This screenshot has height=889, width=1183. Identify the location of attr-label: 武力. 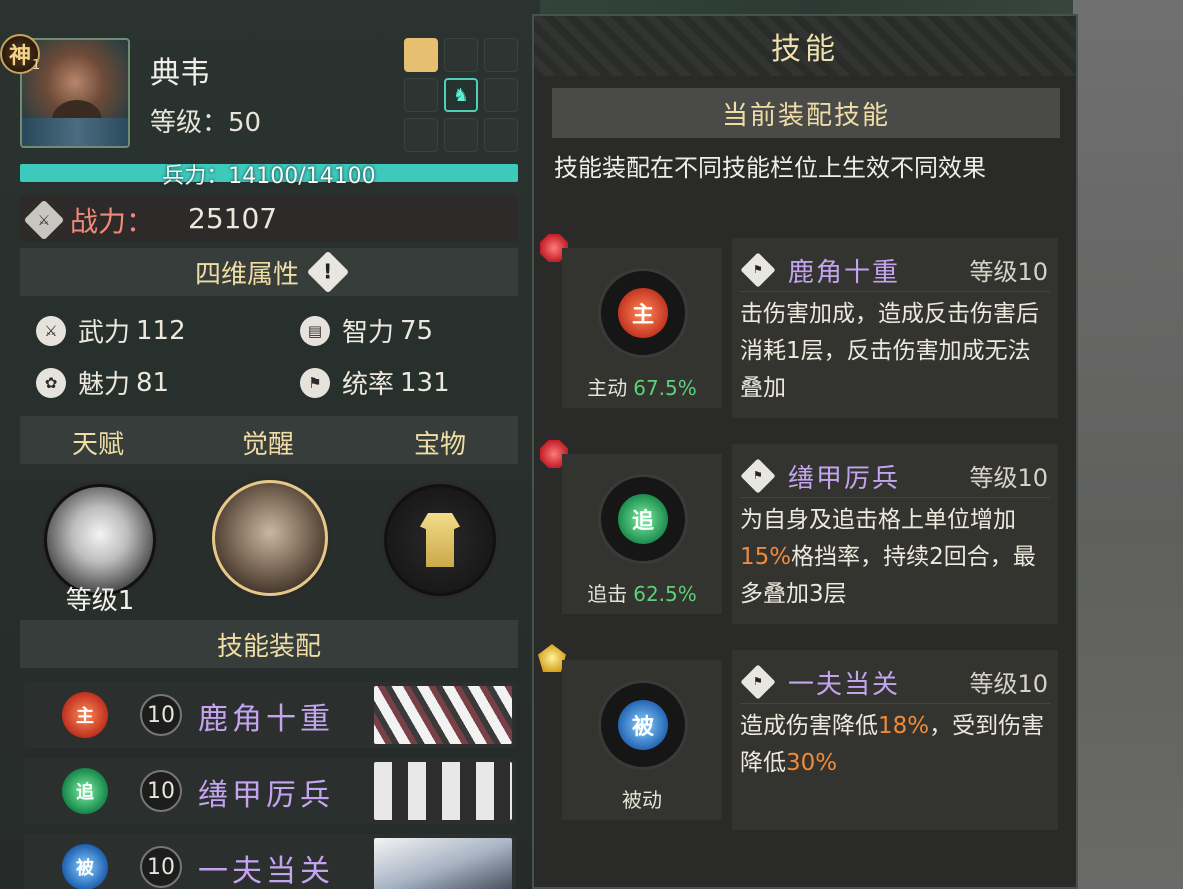
(104, 333).